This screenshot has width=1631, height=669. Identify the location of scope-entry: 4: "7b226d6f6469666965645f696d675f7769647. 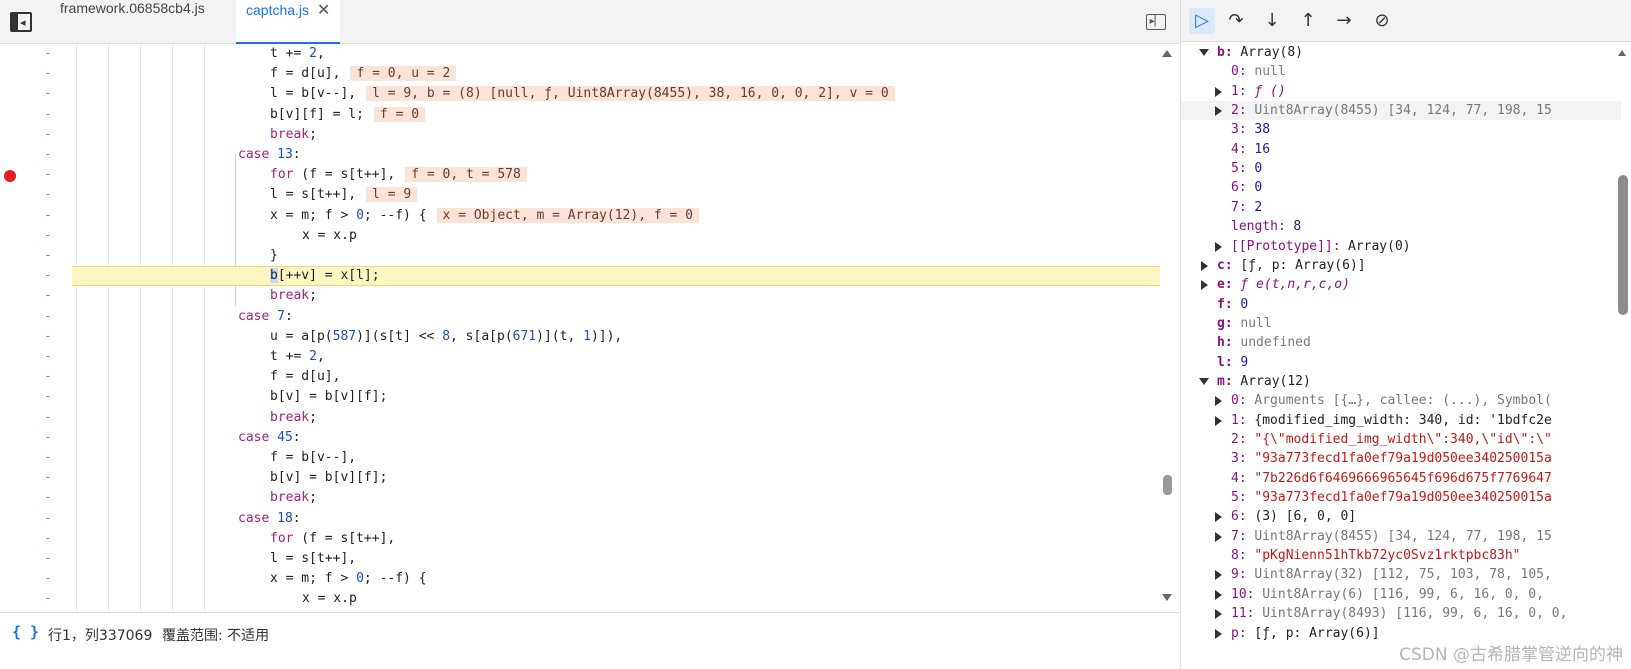
(1401, 478).